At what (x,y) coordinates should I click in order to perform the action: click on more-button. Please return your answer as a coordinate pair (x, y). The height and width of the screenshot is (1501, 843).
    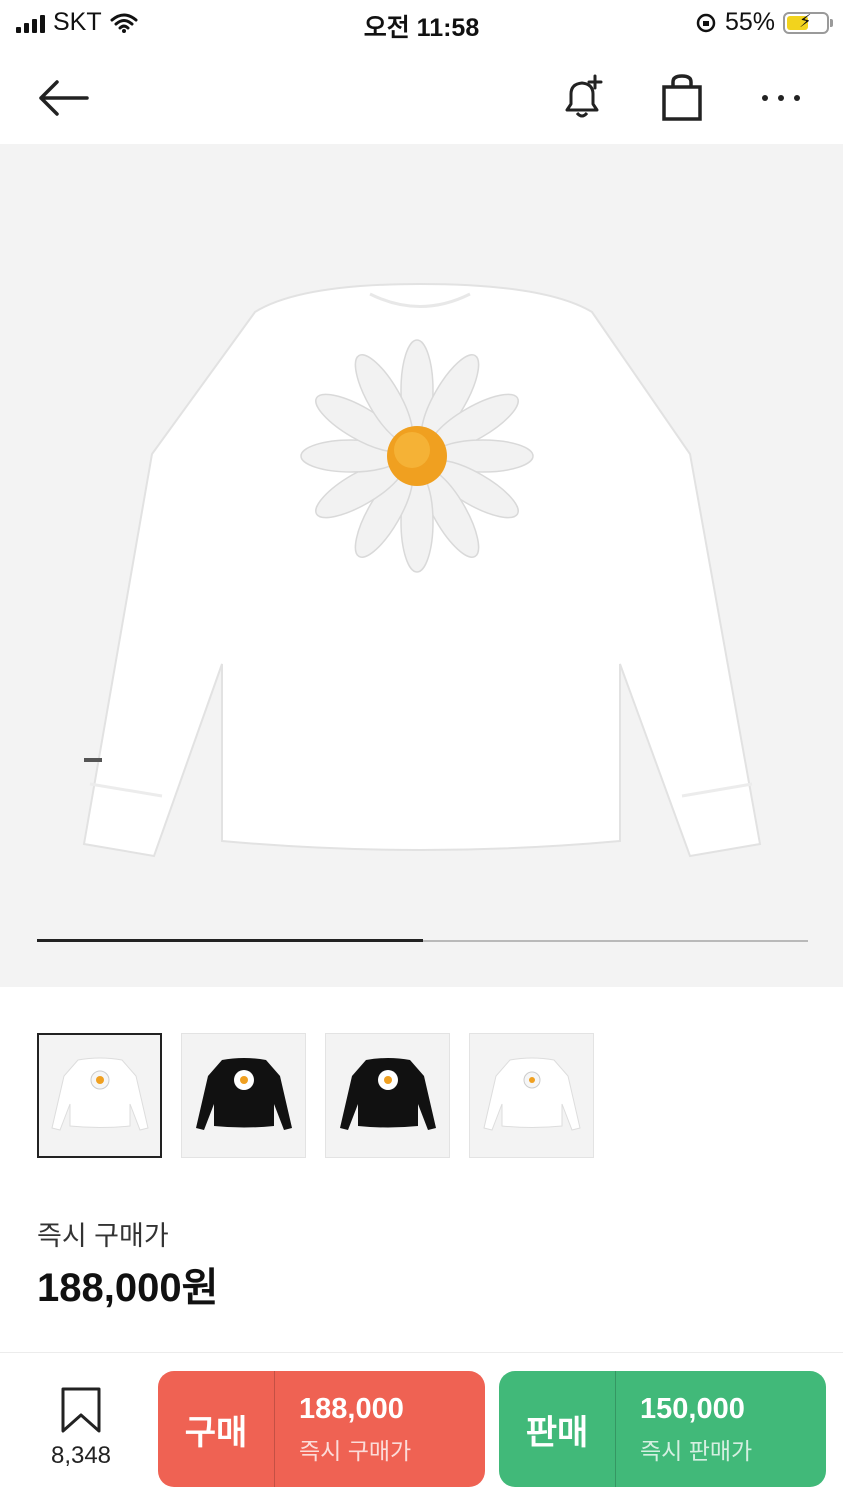
    Looking at the image, I should click on (781, 98).